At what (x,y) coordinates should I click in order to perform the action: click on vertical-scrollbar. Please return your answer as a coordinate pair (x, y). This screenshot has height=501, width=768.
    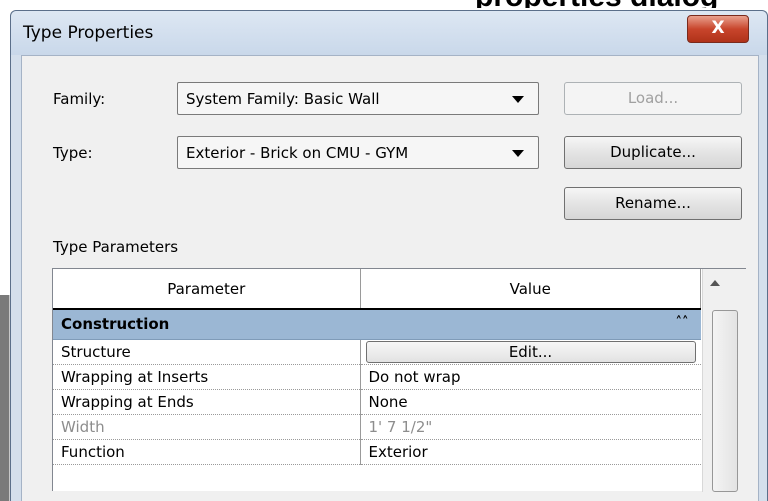
    Looking at the image, I should click on (724, 380).